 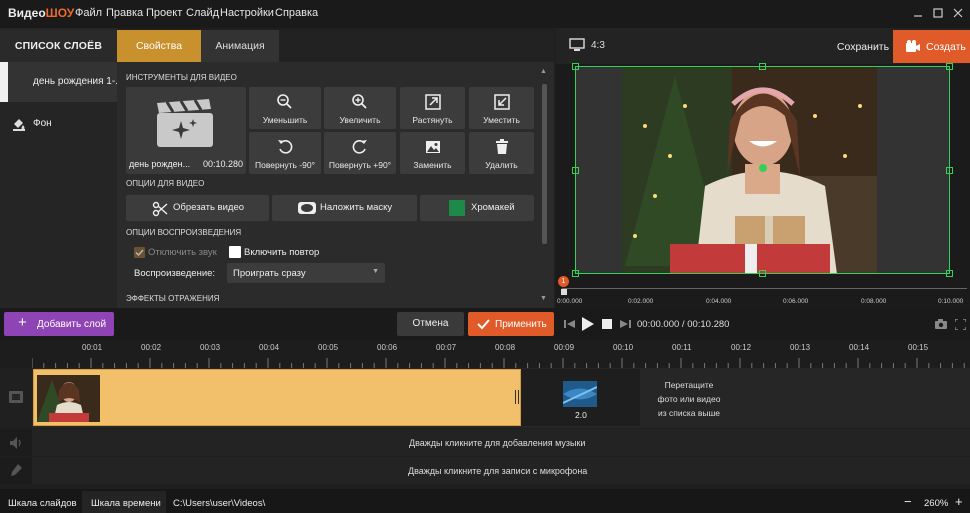 I want to click on ruler-label: 00:10, so click(x=623, y=347).